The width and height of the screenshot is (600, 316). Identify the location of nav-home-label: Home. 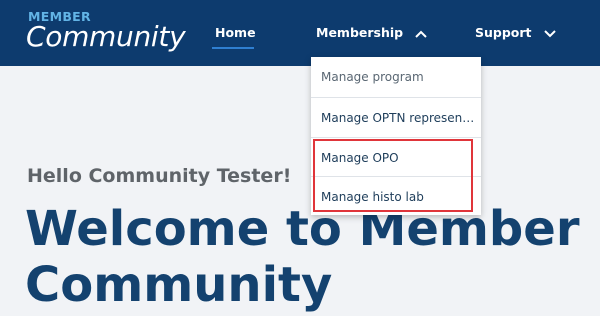
(235, 32).